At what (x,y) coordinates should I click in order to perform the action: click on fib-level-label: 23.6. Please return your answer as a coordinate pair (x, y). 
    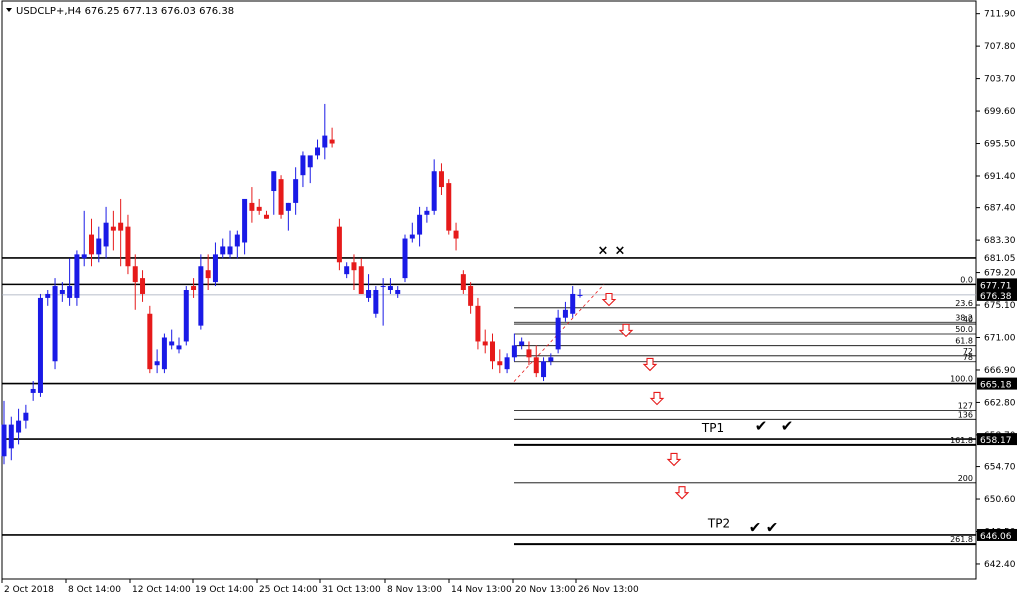
    Looking at the image, I should click on (964, 303).